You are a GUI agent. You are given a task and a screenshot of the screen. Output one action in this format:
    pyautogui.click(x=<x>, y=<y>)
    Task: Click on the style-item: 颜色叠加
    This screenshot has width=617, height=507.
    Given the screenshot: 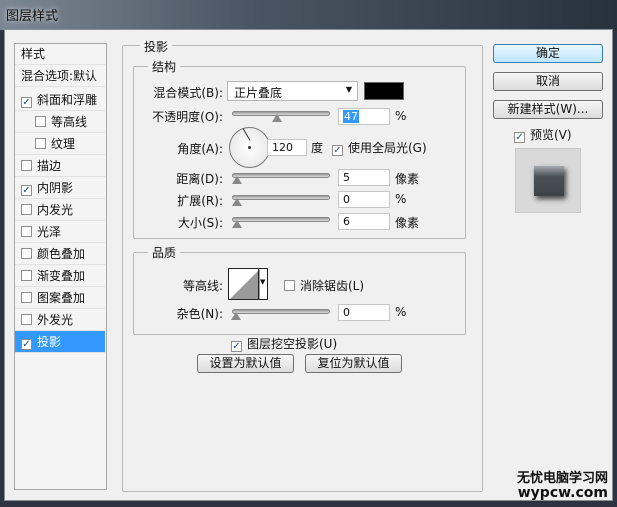 What is the action you would take?
    pyautogui.click(x=60, y=254)
    